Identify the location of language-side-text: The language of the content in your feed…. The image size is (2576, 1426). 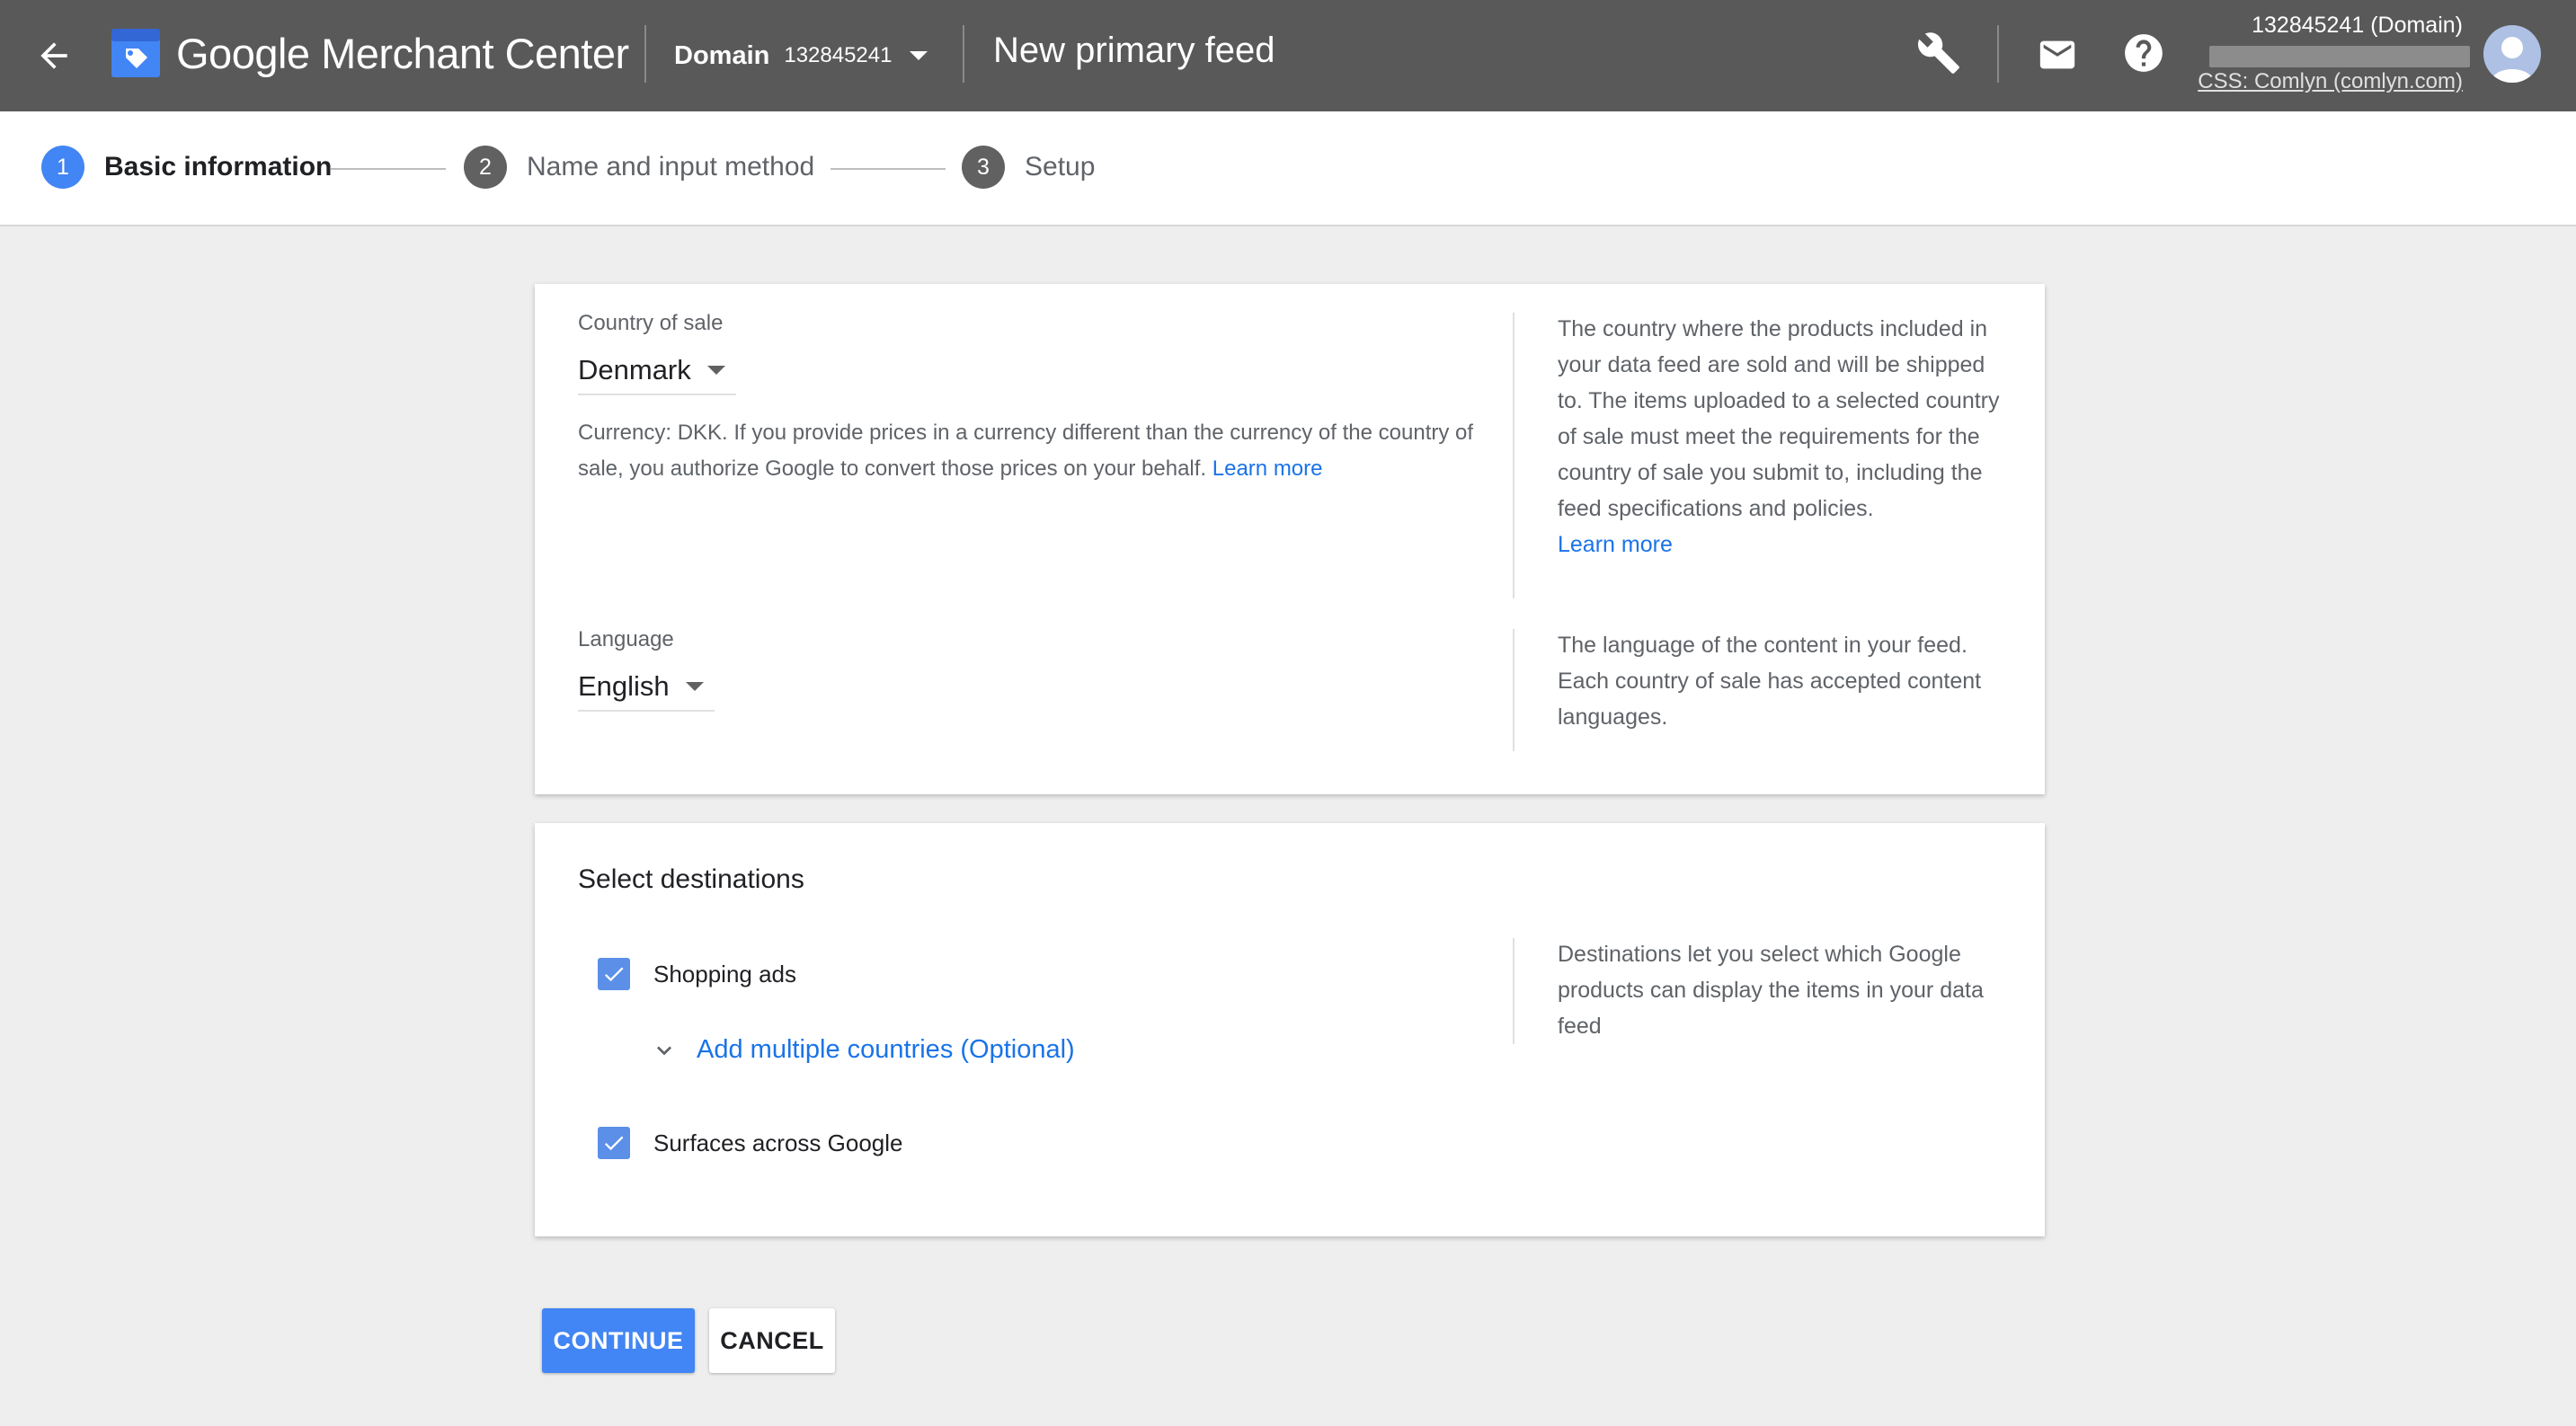
(1770, 681).